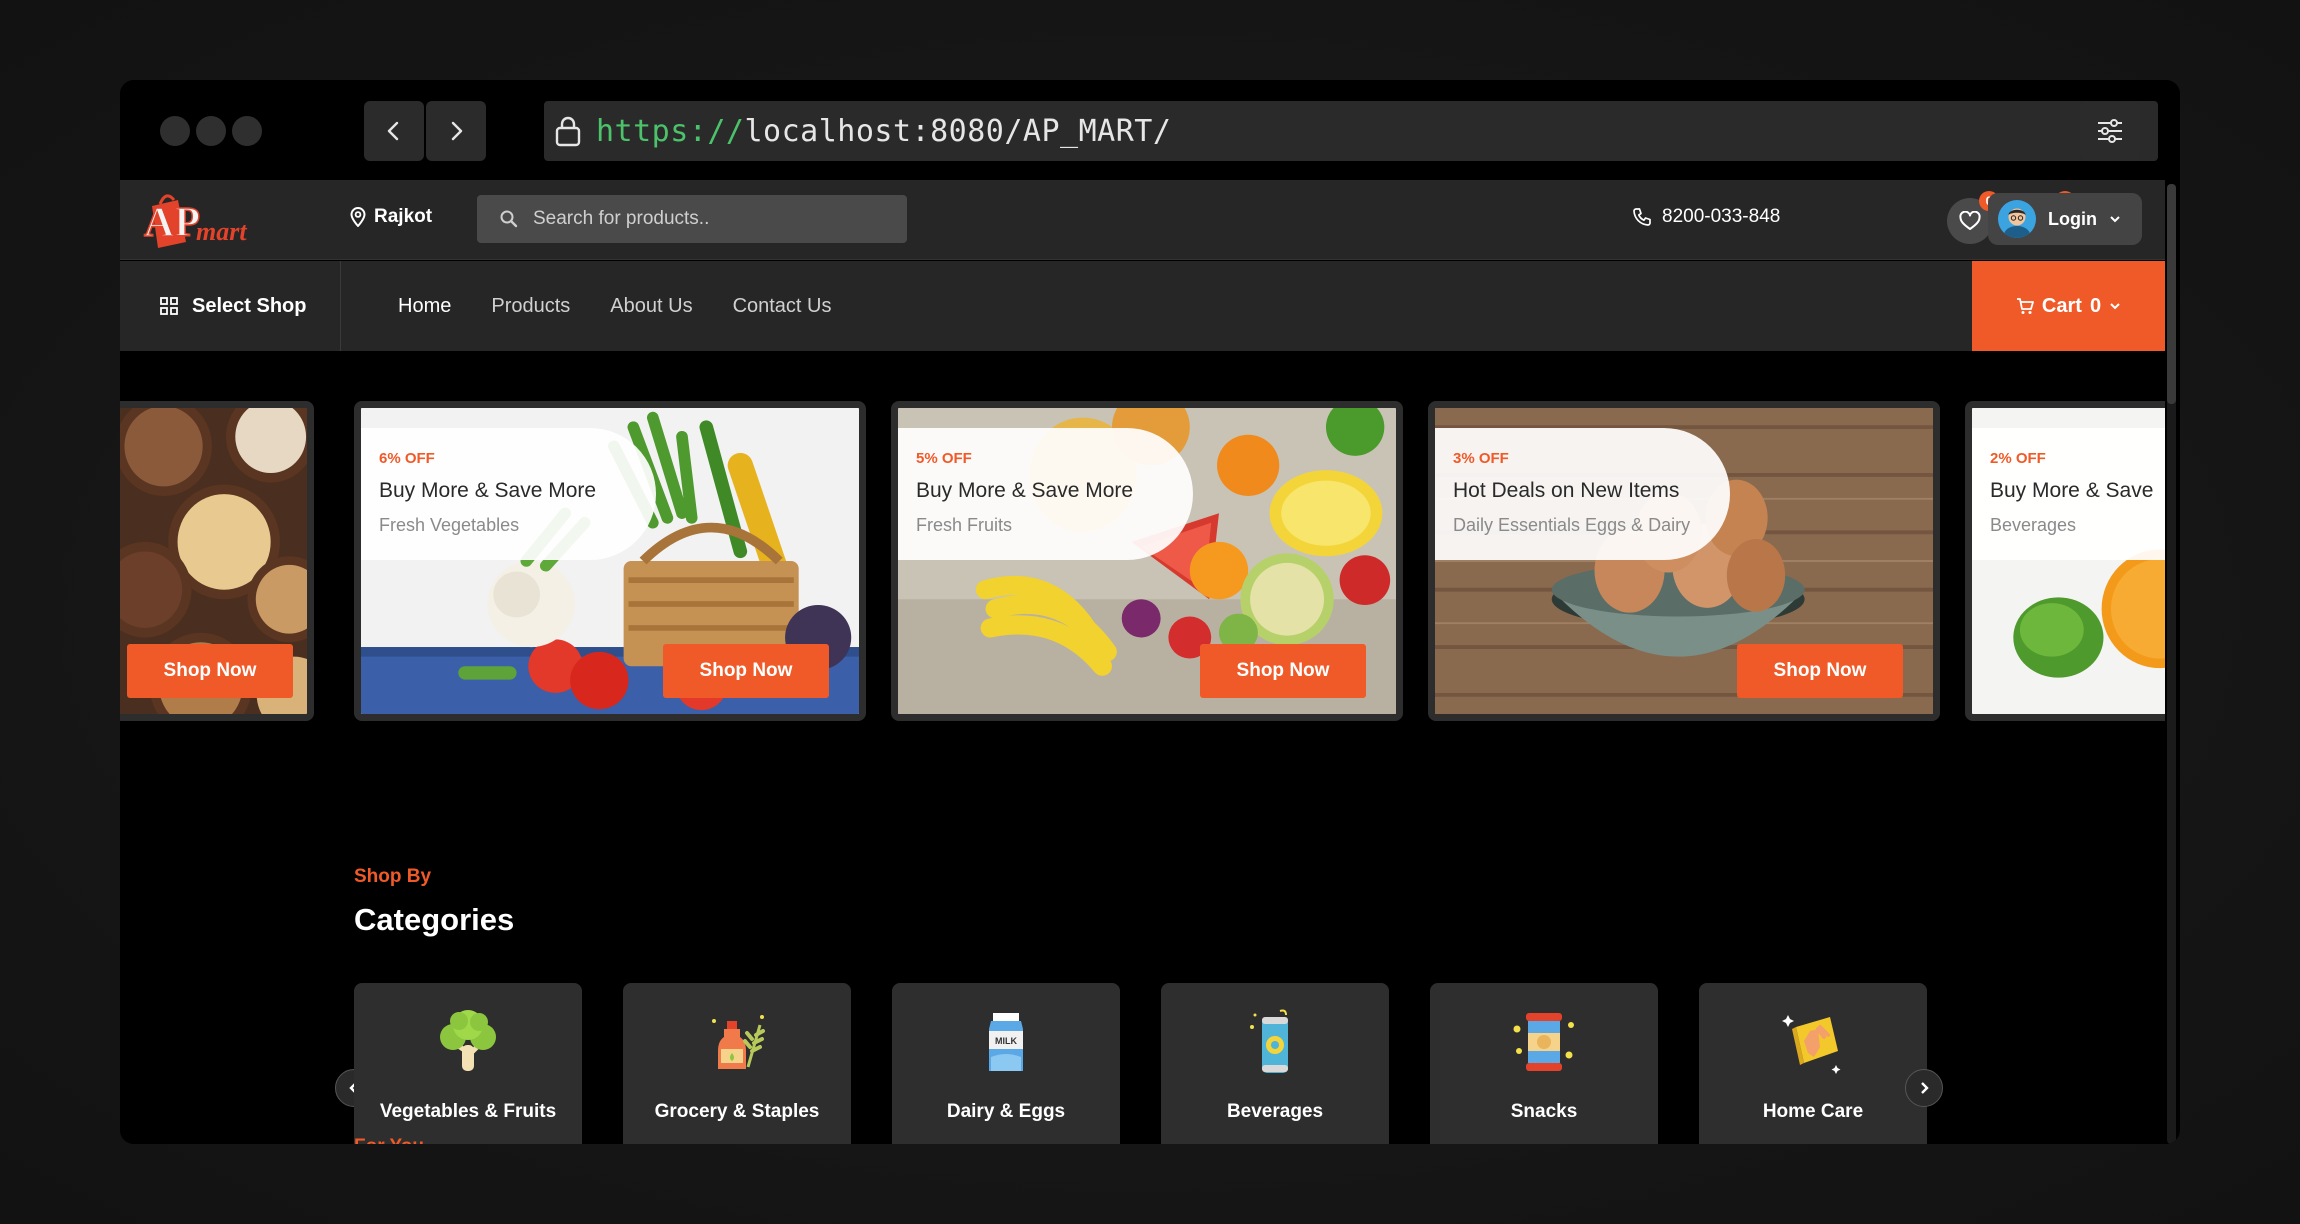  I want to click on category-label: Grocery & Staples, so click(737, 1111).